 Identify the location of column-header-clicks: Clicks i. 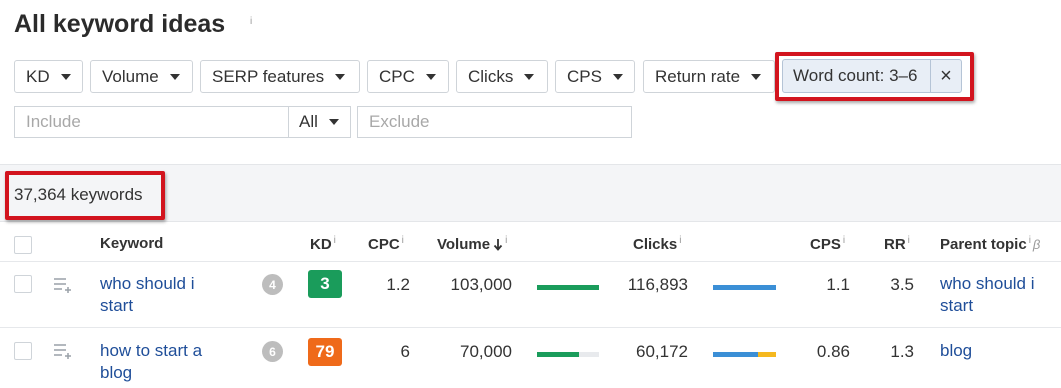
(657, 244).